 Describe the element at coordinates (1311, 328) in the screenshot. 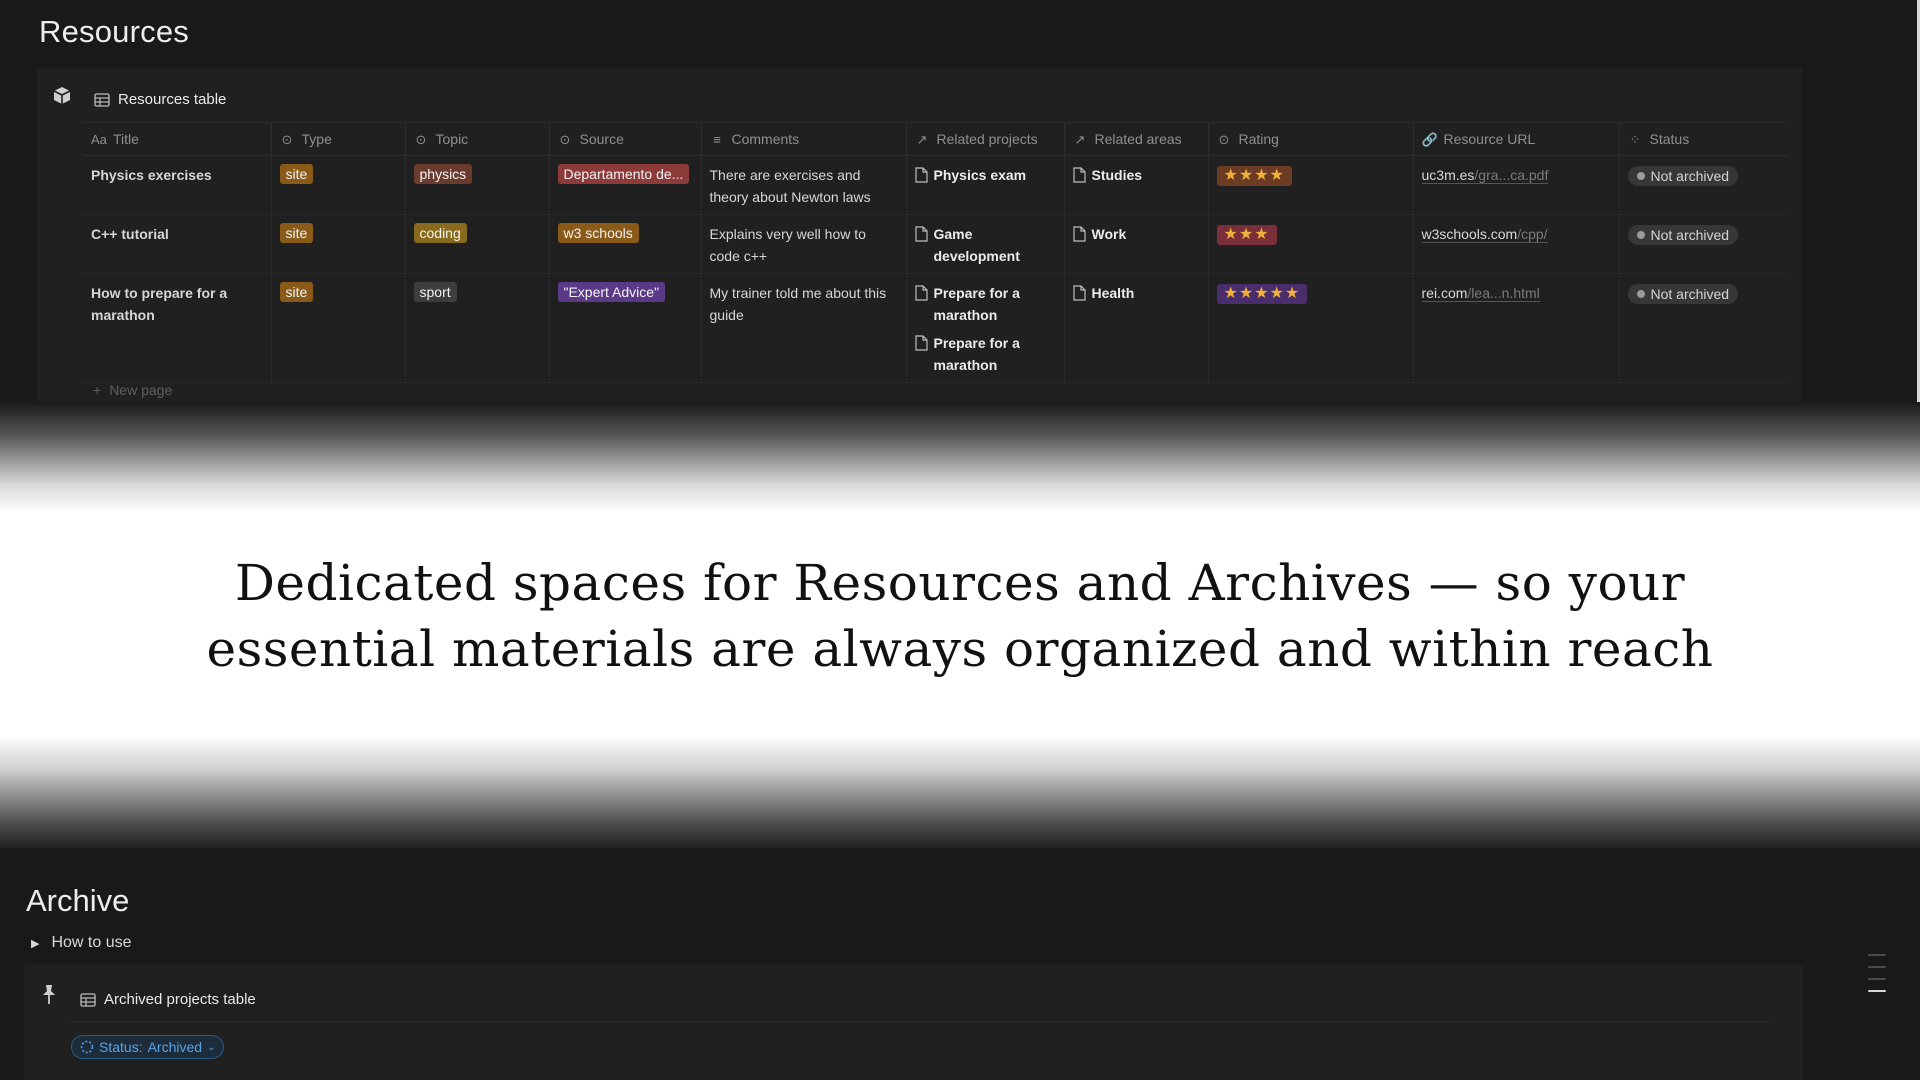

I see `rating-cell: ★★★★★` at that location.